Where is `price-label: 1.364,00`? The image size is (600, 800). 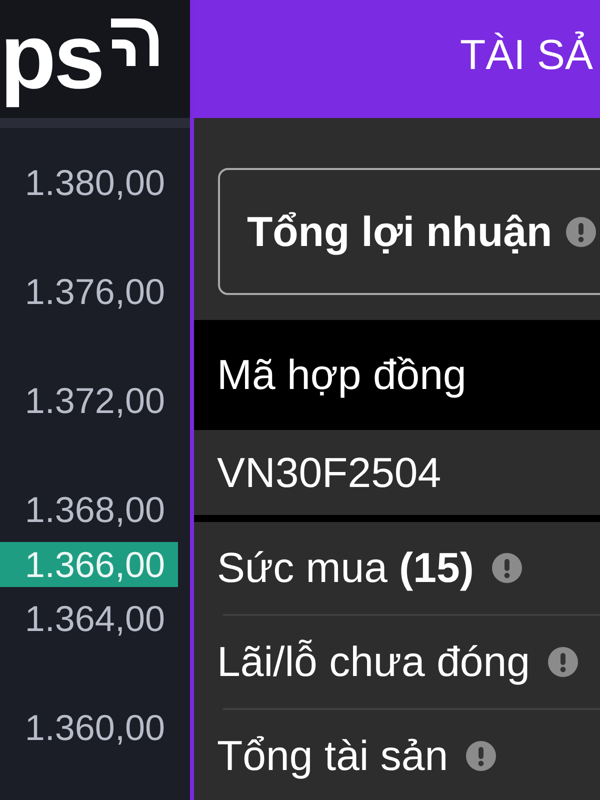 price-label: 1.364,00 is located at coordinates (94, 618).